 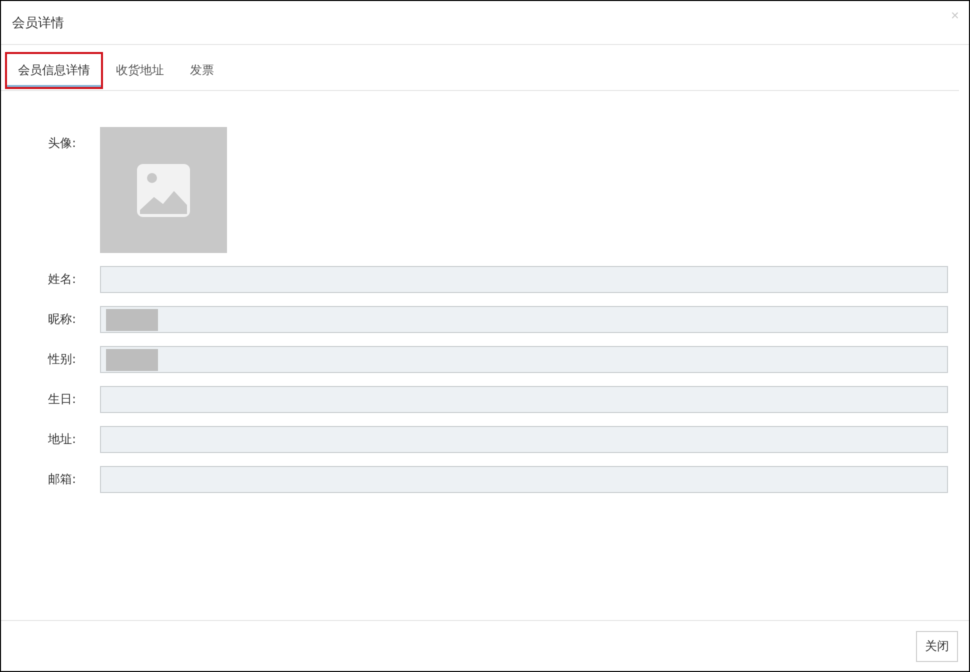 What do you see at coordinates (62, 279) in the screenshot?
I see `field-label: 姓名:` at bounding box center [62, 279].